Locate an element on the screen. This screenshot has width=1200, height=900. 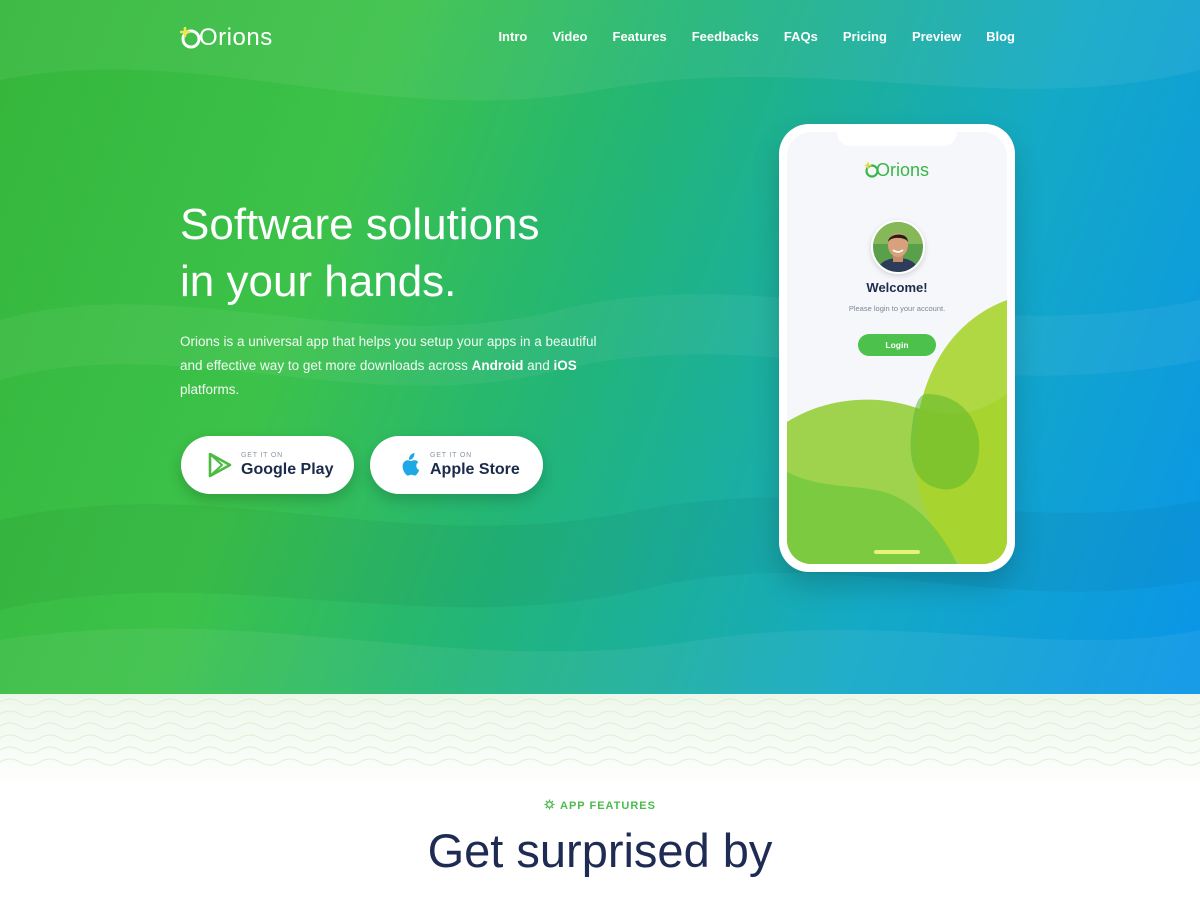
apple-store-small-label: GET IT ON is located at coordinates (451, 455).